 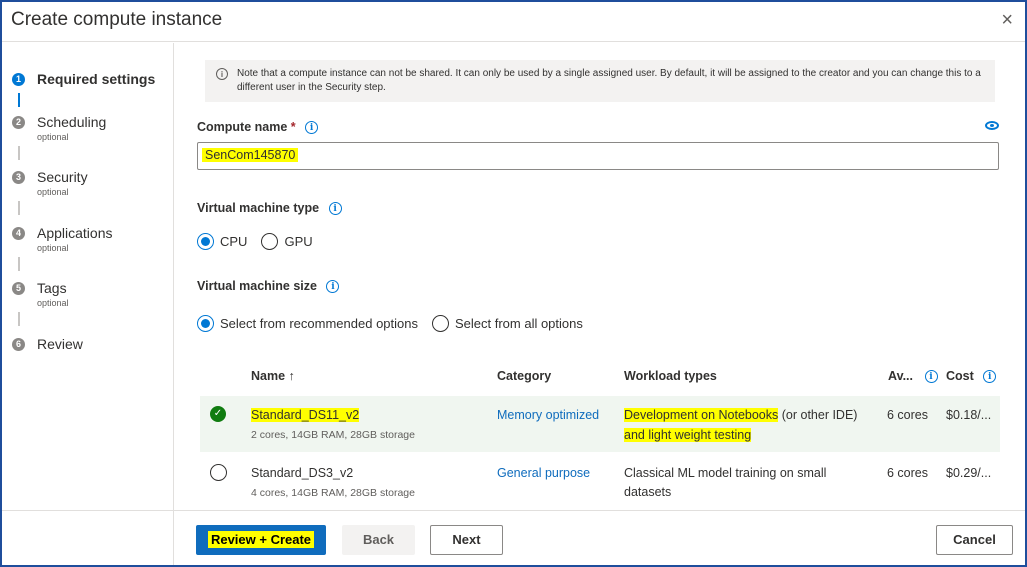 I want to click on col-header-workload: Workload types, so click(x=670, y=376).